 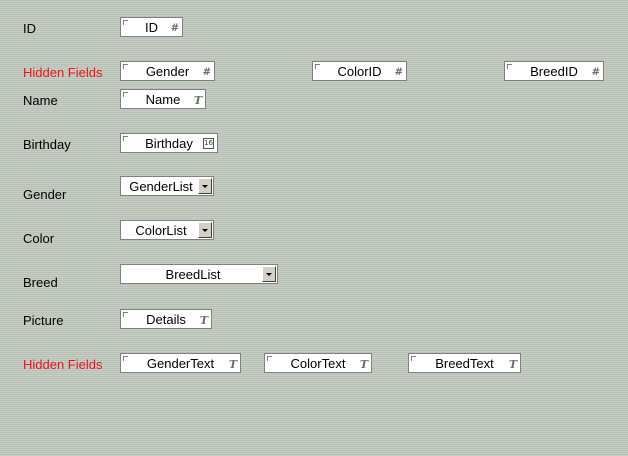 I want to click on breed-text-field-label: BreedText, so click(x=464, y=363).